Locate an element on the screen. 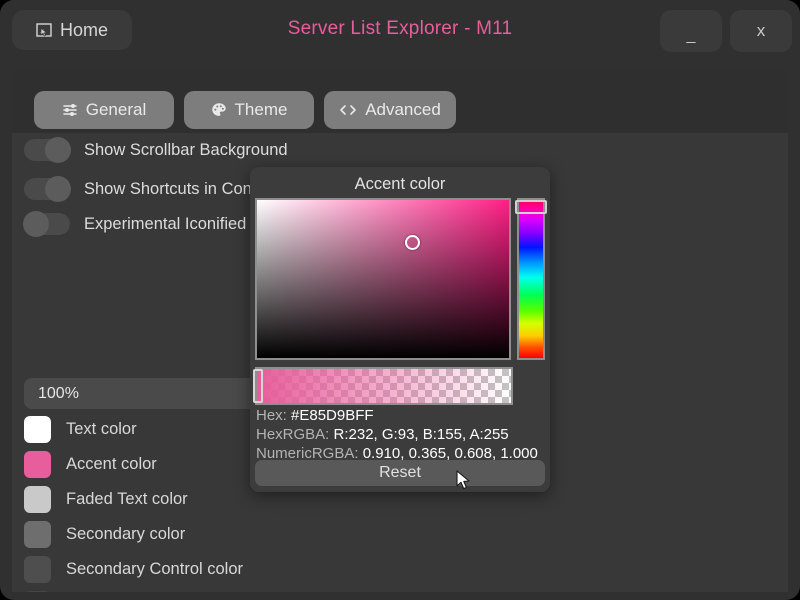 The width and height of the screenshot is (800, 600). sv-selector-handle is located at coordinates (412, 242).